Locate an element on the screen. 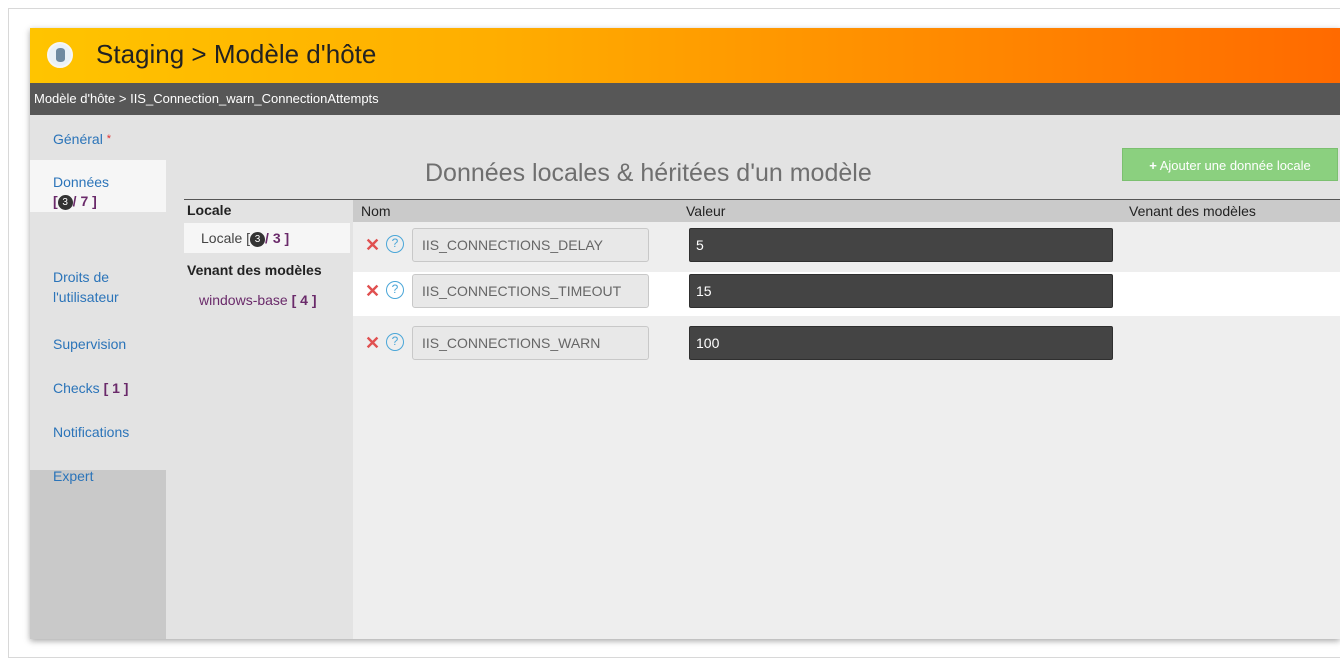 This screenshot has width=1340, height=663. subnav-title-local: Locale is located at coordinates (209, 210).